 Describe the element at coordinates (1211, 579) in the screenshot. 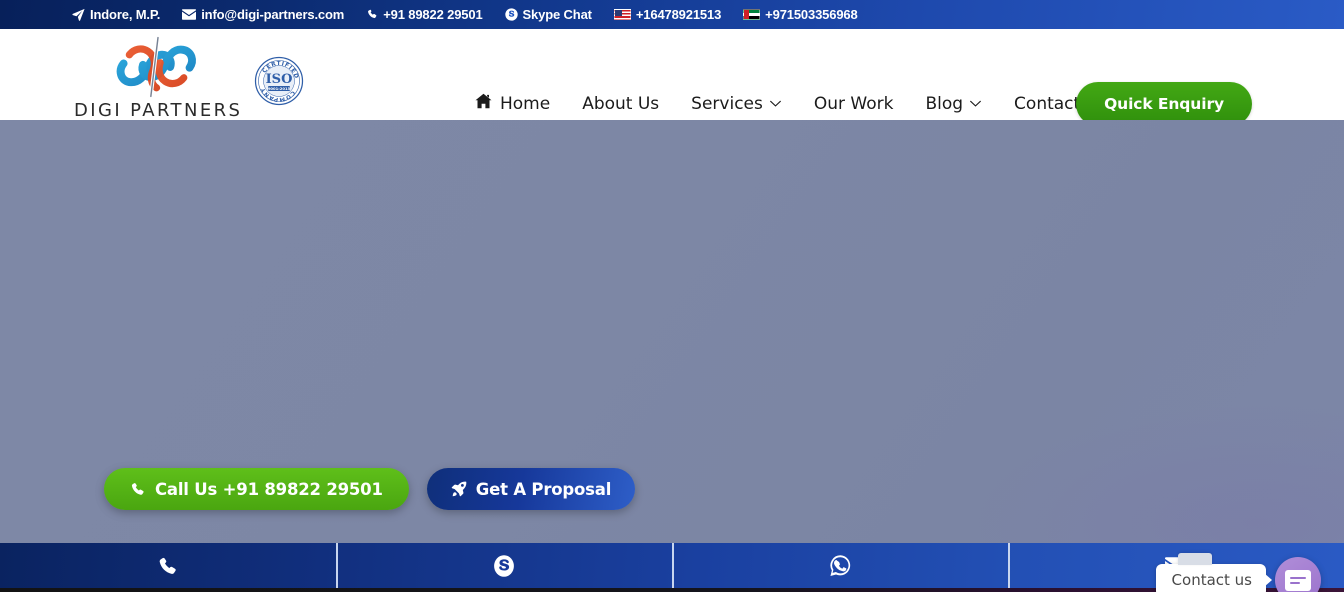

I see `chat-widget-label-text: Contact us` at that location.